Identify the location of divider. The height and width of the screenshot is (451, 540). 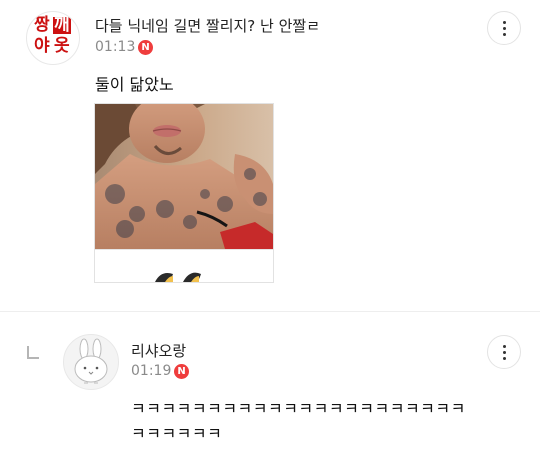
(270, 311).